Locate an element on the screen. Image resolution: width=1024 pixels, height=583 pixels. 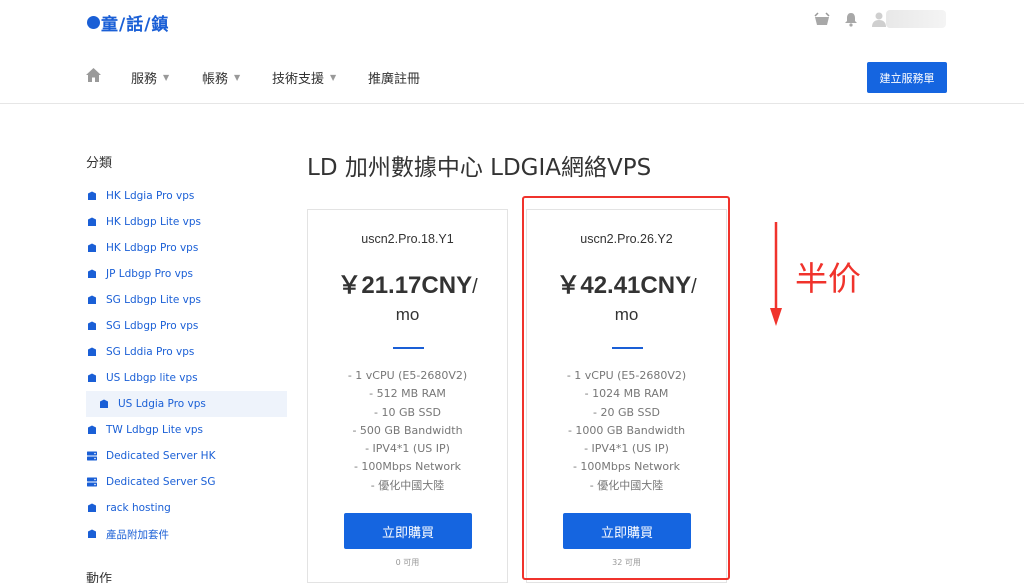
nav-label: 推廣註冊 is located at coordinates (394, 79).